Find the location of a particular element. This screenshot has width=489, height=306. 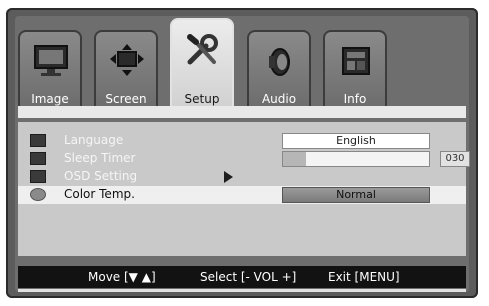

tools-icon is located at coordinates (202, 49).